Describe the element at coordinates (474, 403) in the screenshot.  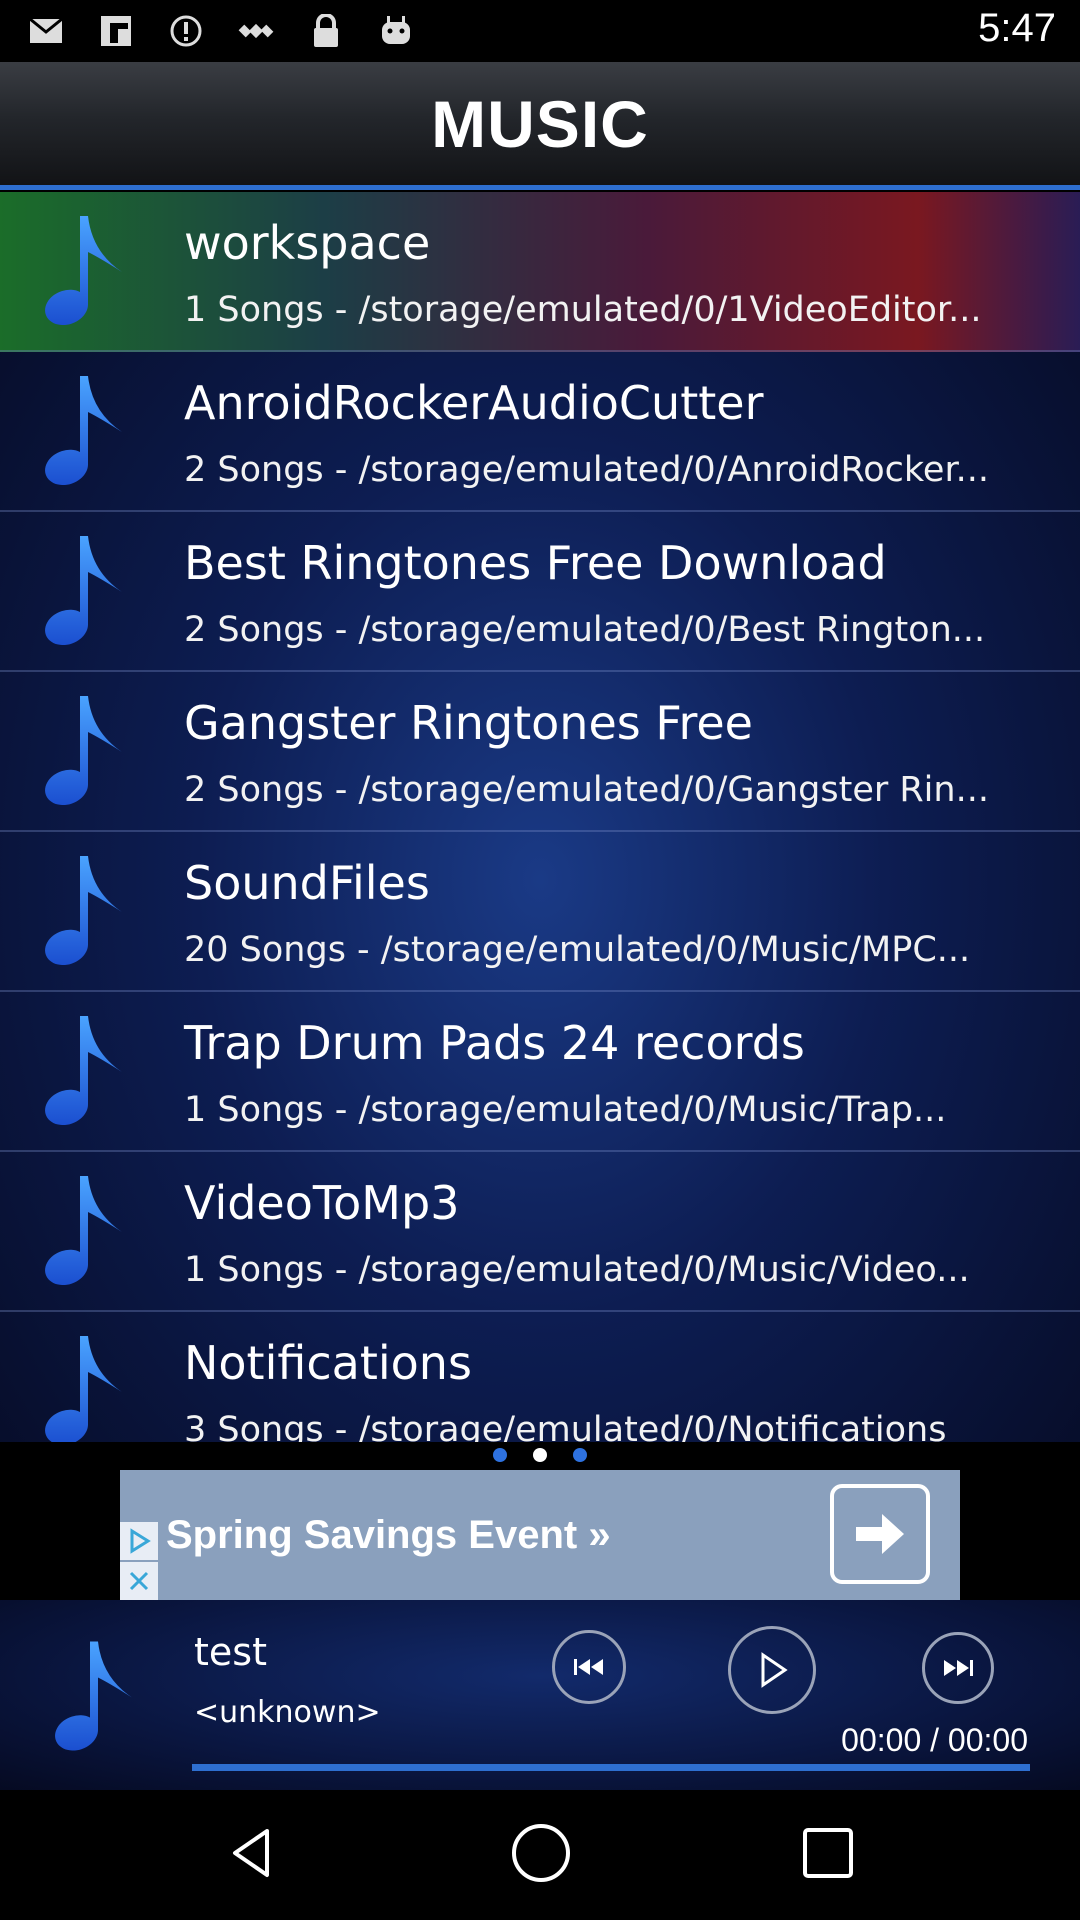
I see `folder-title: AnroidRockerAudioCutter` at that location.